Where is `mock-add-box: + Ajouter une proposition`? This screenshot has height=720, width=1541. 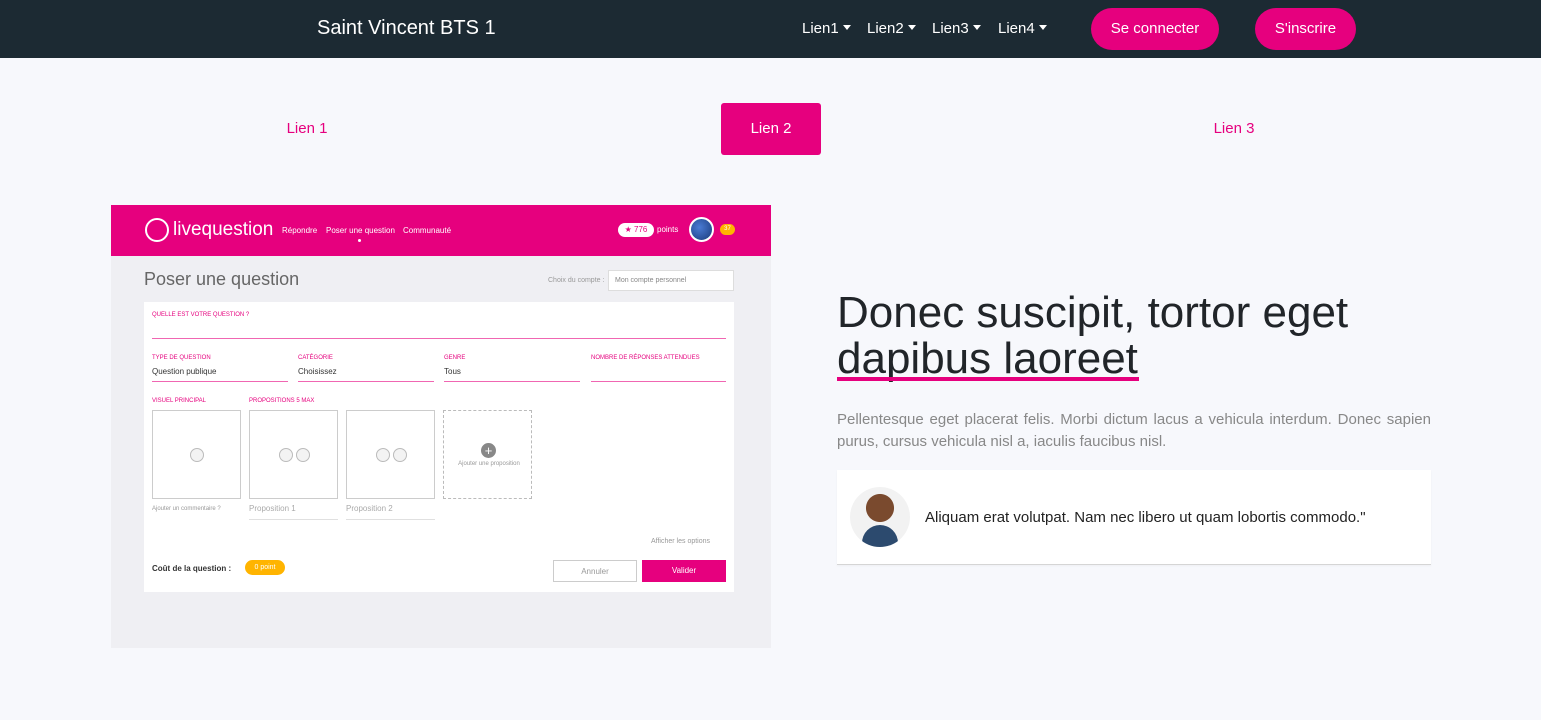 mock-add-box: + Ajouter une proposition is located at coordinates (487, 454).